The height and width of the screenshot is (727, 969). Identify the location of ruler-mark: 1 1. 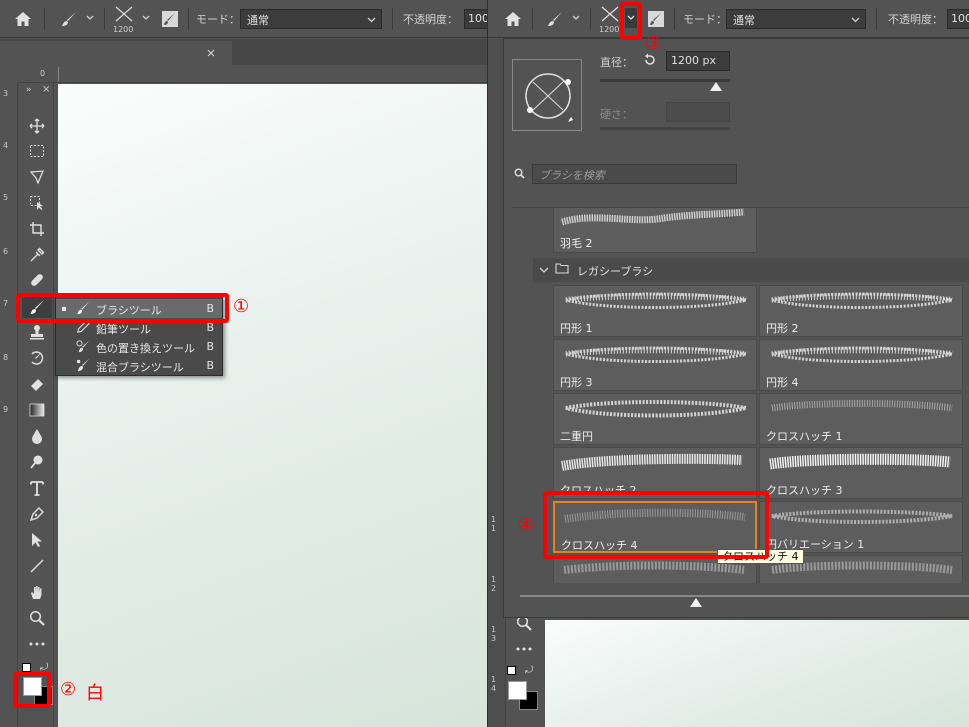
(494, 524).